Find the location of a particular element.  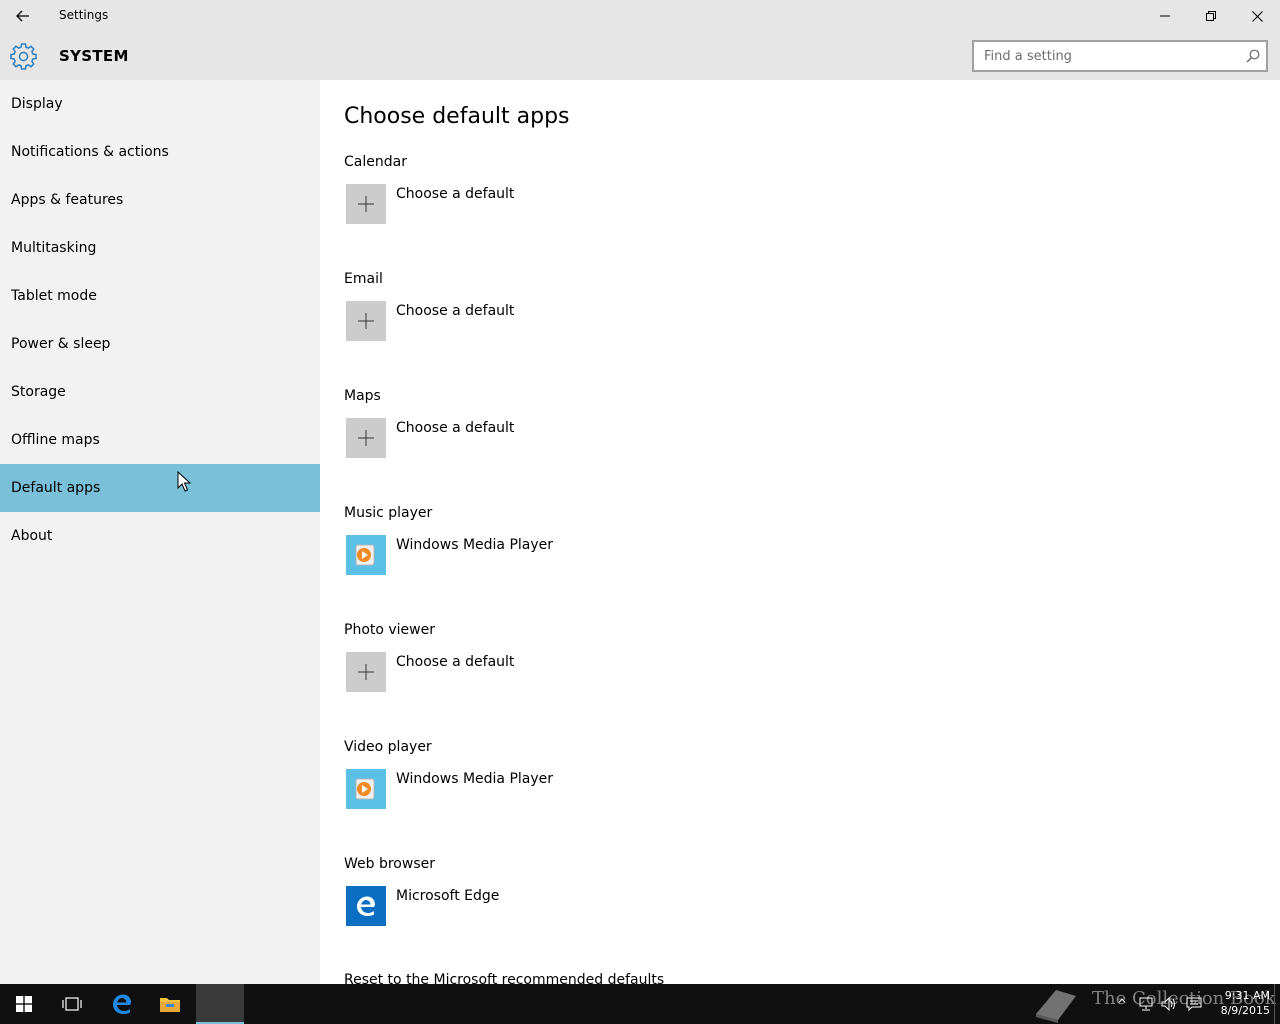

sidebar-item-default-apps: Default apps is located at coordinates (160, 488).